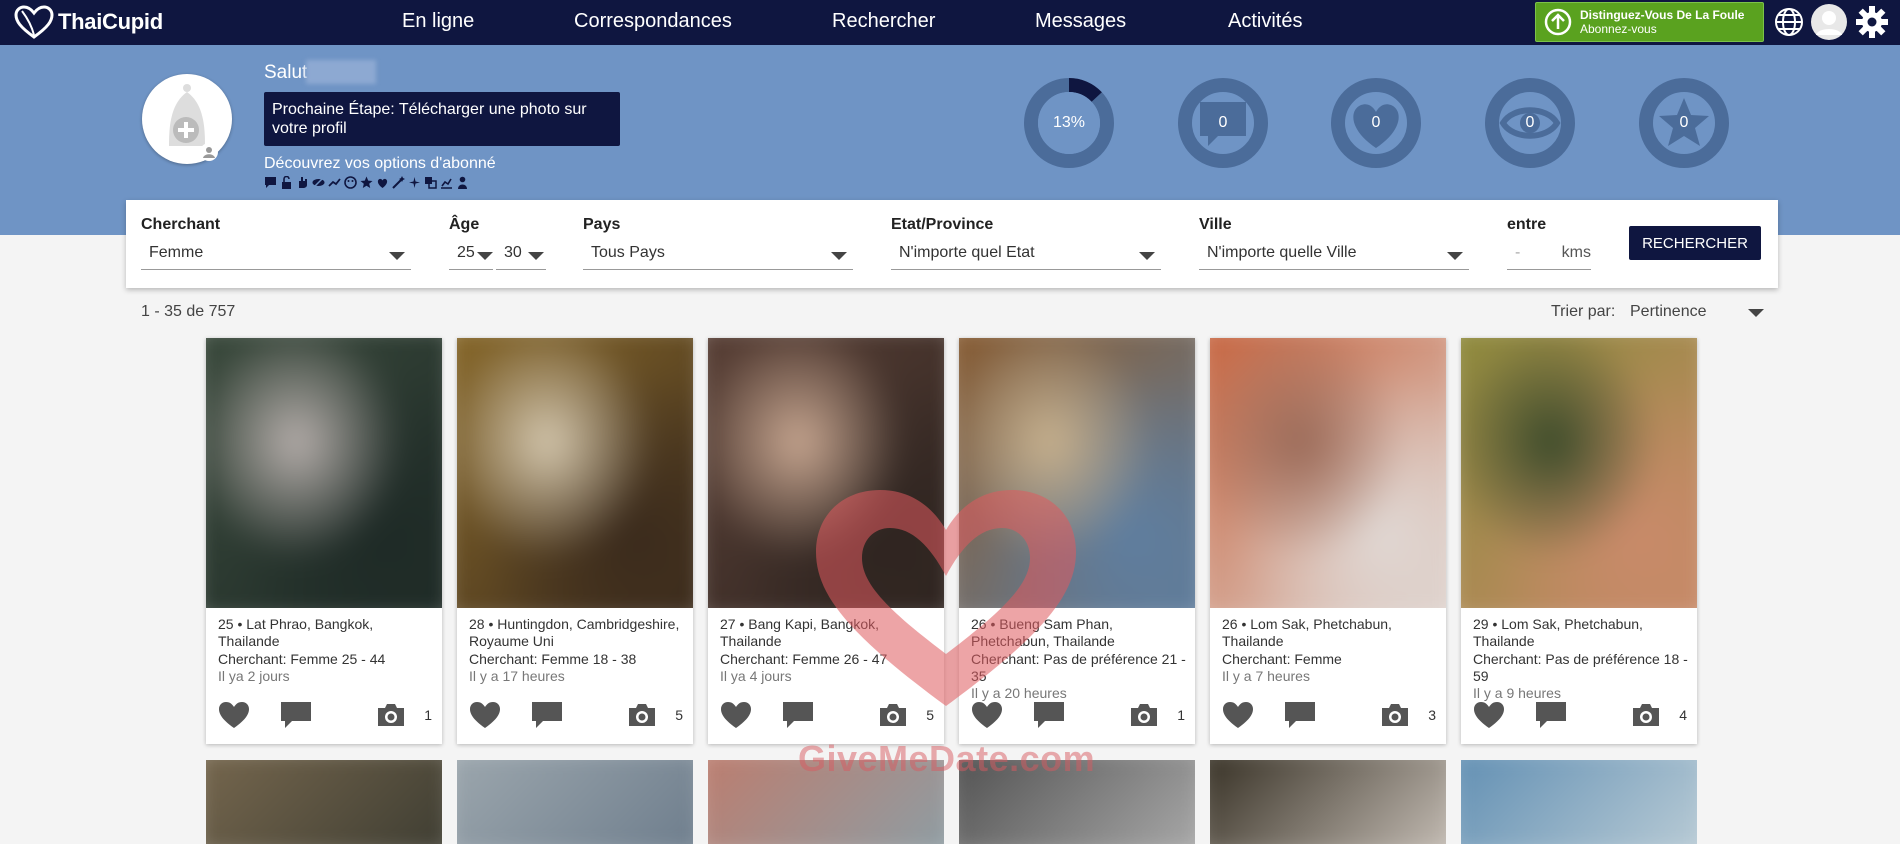 The image size is (1900, 844). I want to click on logo: ThaiCupid, so click(88, 22).